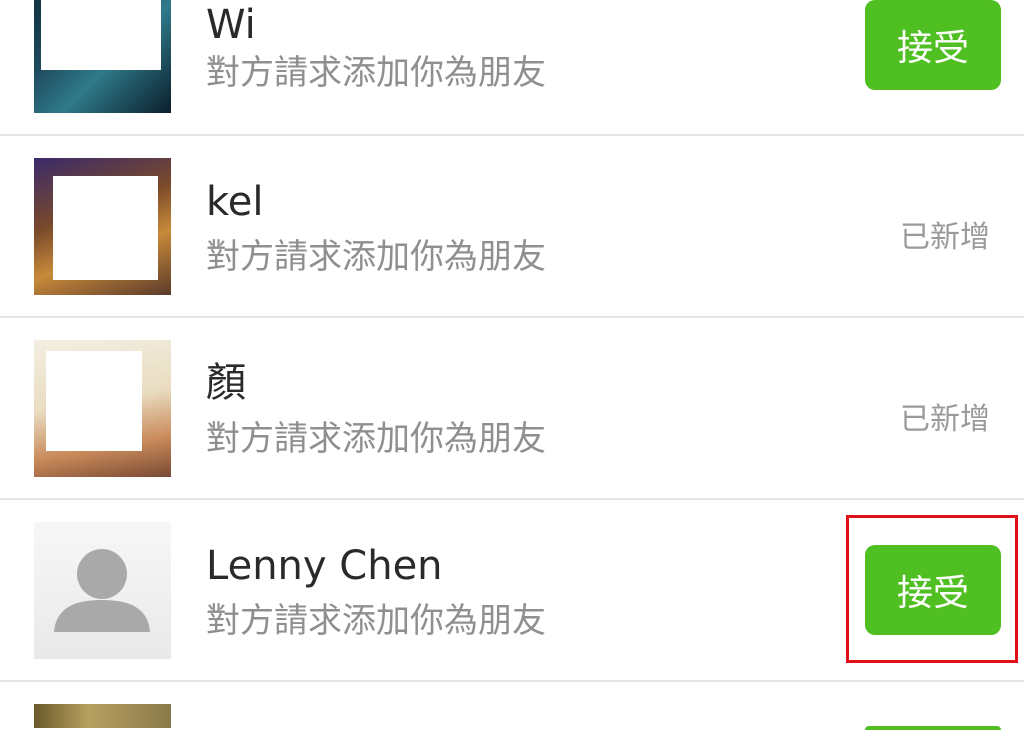  I want to click on contact-name: kel, so click(235, 202).